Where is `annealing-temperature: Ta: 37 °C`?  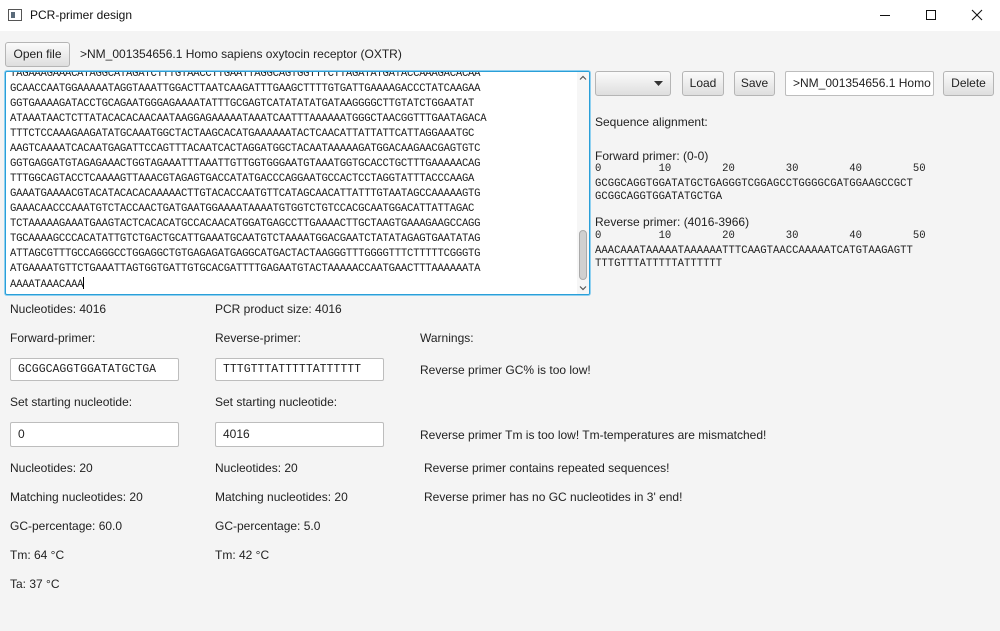 annealing-temperature: Ta: 37 °C is located at coordinates (35, 584).